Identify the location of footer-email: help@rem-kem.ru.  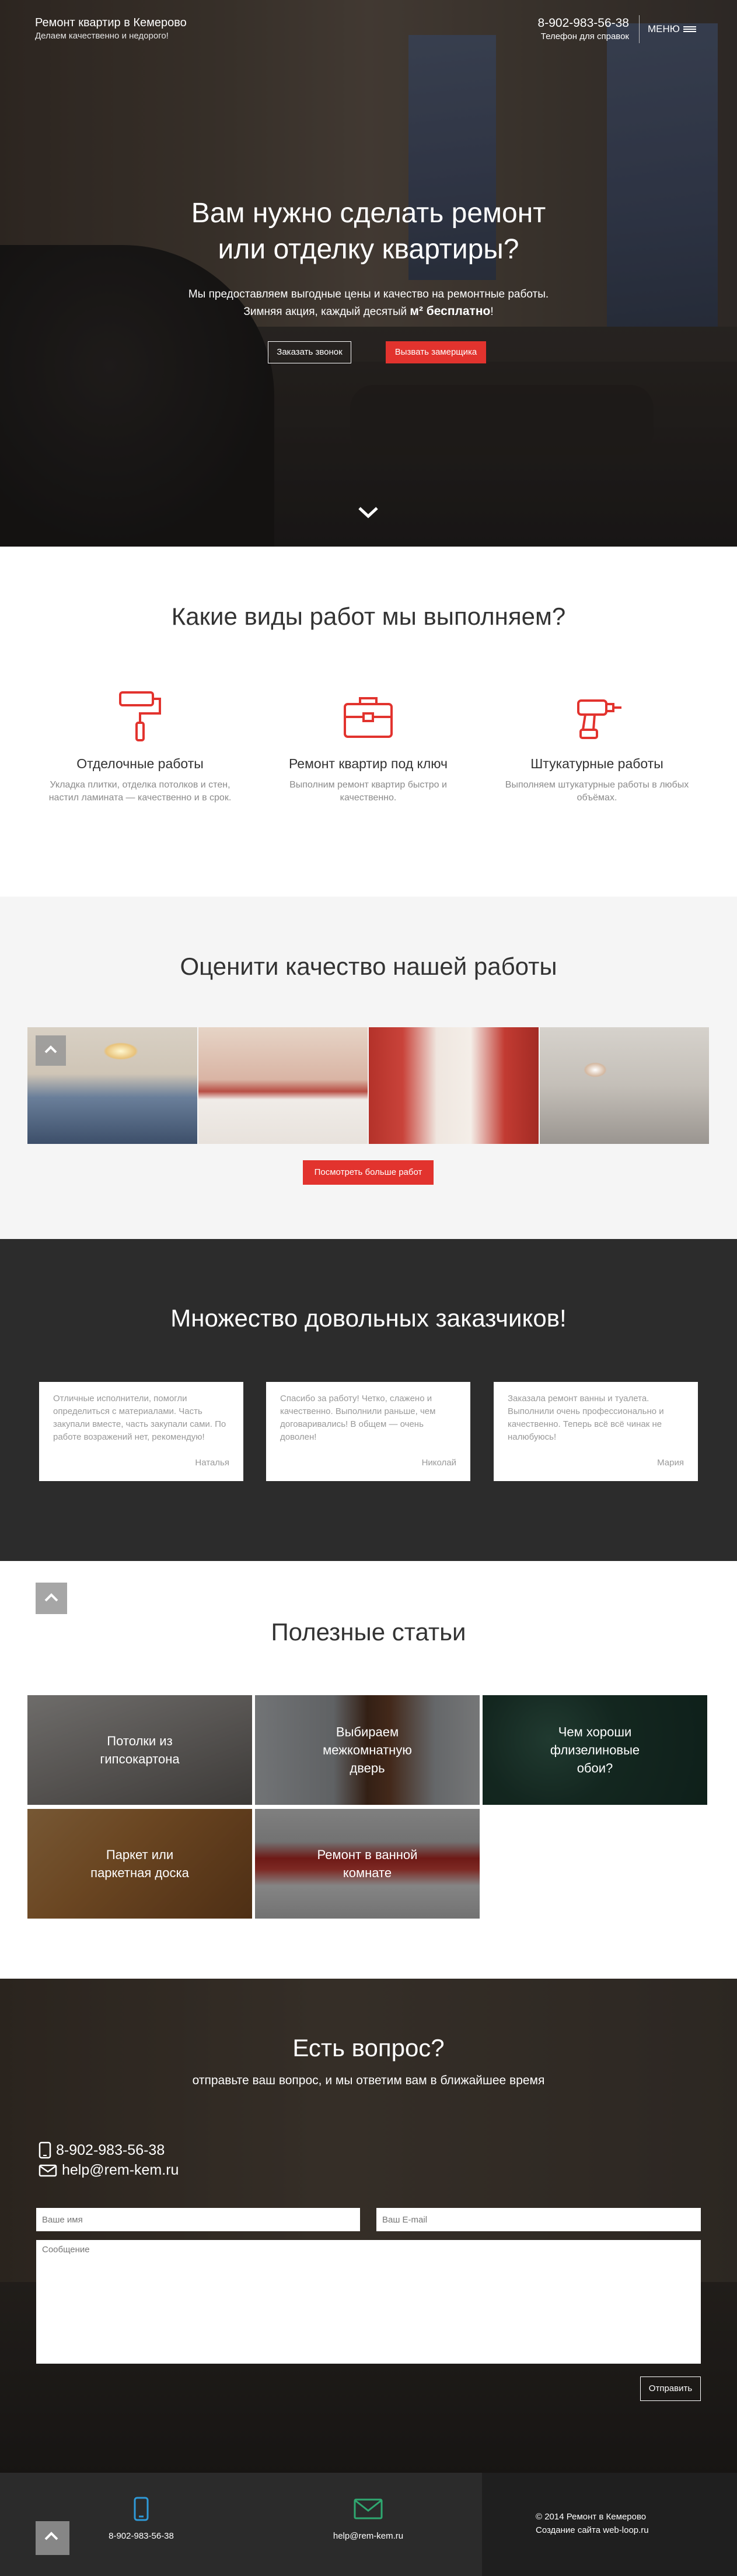
(368, 2518).